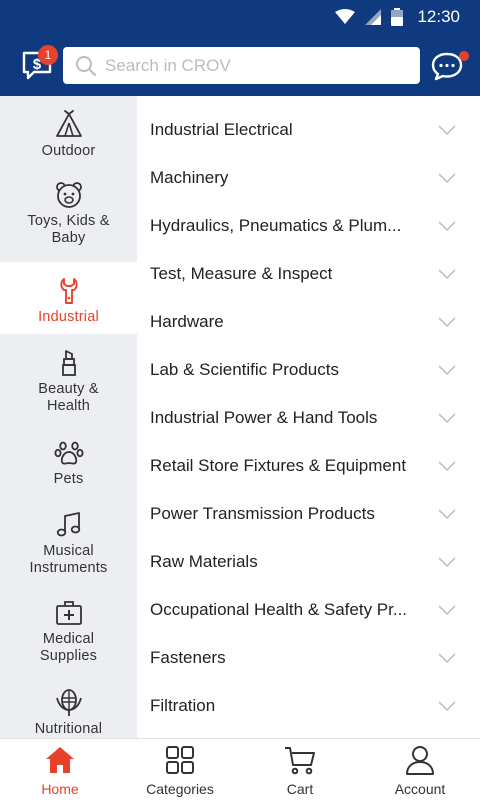  I want to click on sidebar-item-industrial: Industrial, so click(68, 298).